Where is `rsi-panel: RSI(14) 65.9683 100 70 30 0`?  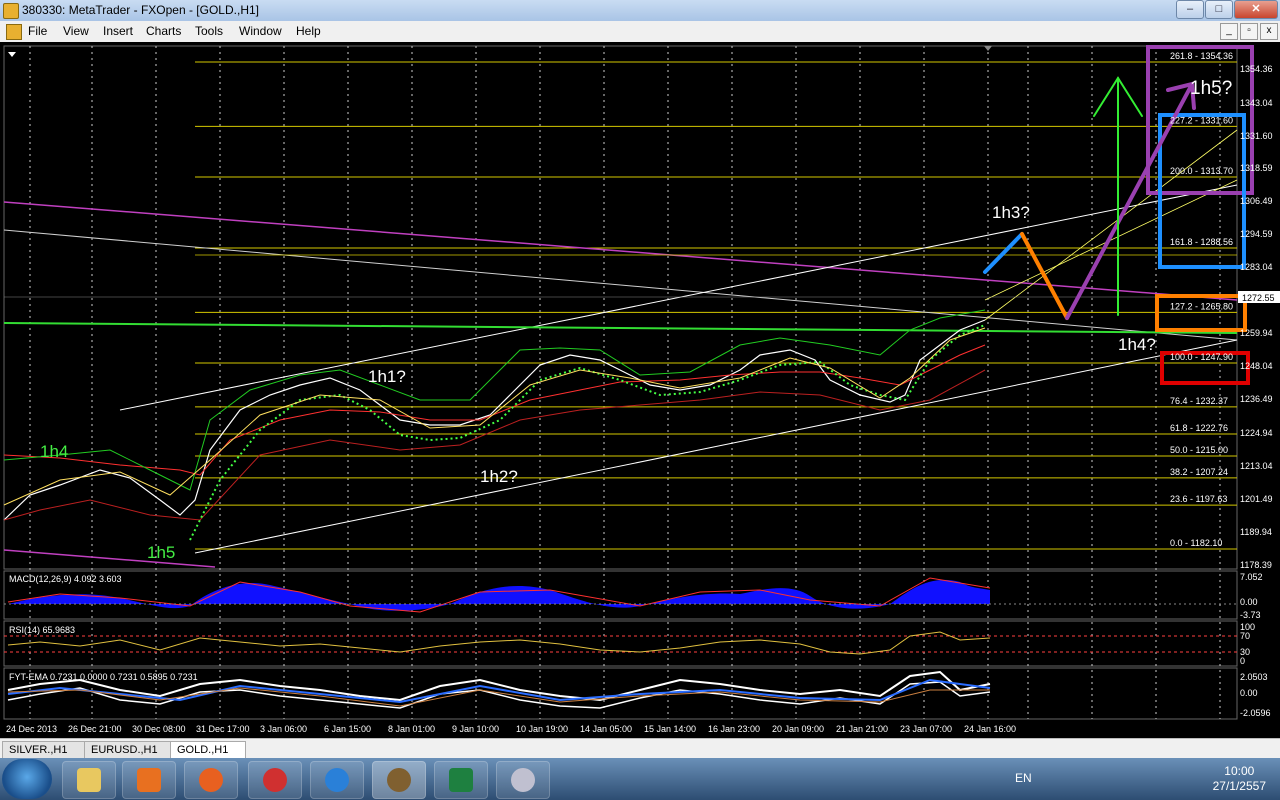
rsi-panel: RSI(14) 65.9683 100 70 30 0 is located at coordinates (629, 644).